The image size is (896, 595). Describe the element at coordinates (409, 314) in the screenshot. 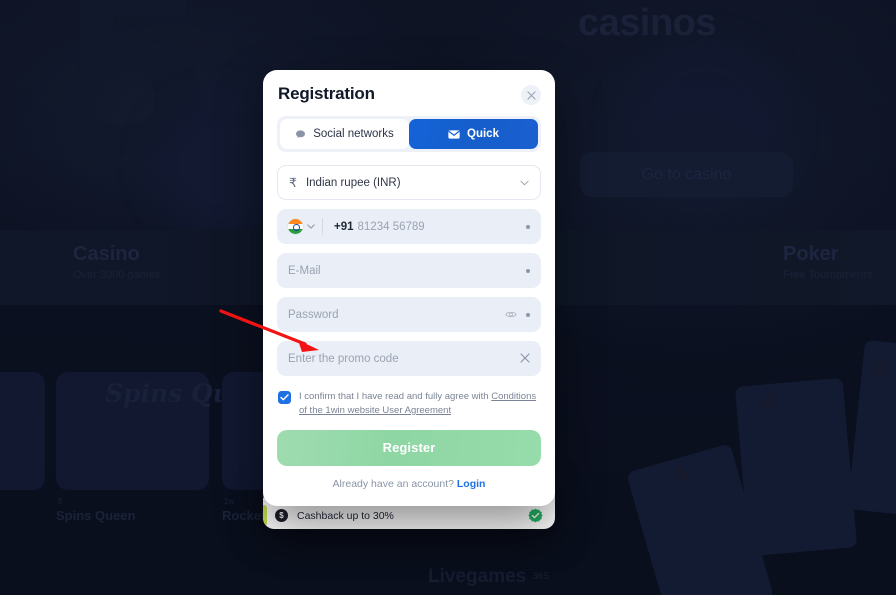

I see `password-field: Password` at that location.